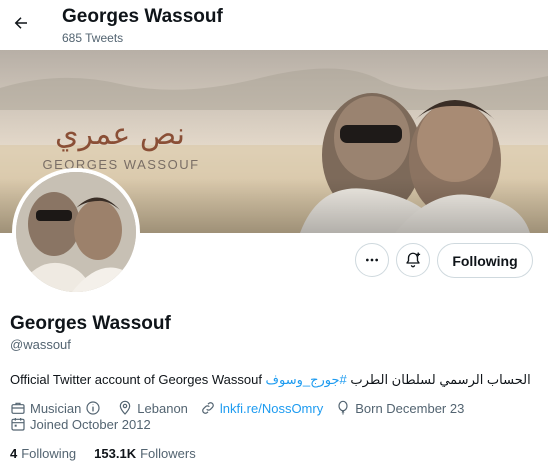  I want to click on notifications-button, so click(413, 260).